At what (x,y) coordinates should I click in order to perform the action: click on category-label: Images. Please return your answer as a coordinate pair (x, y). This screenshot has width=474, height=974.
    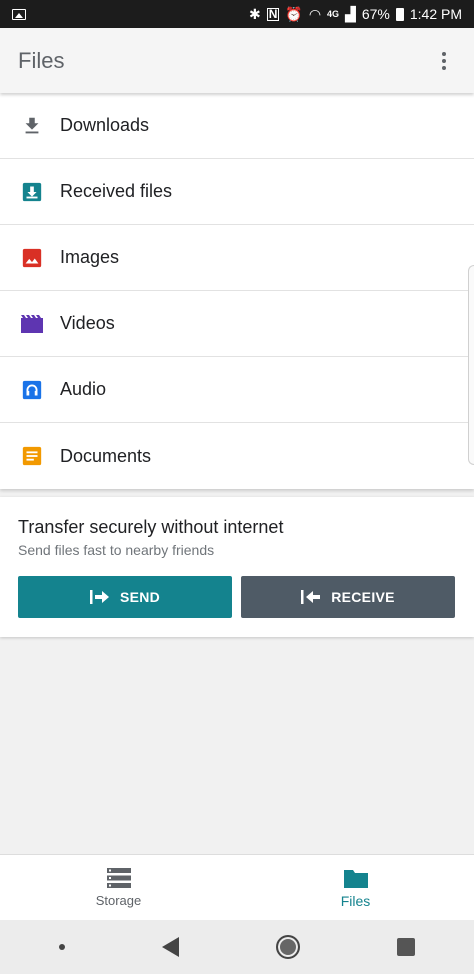
    Looking at the image, I should click on (90, 257).